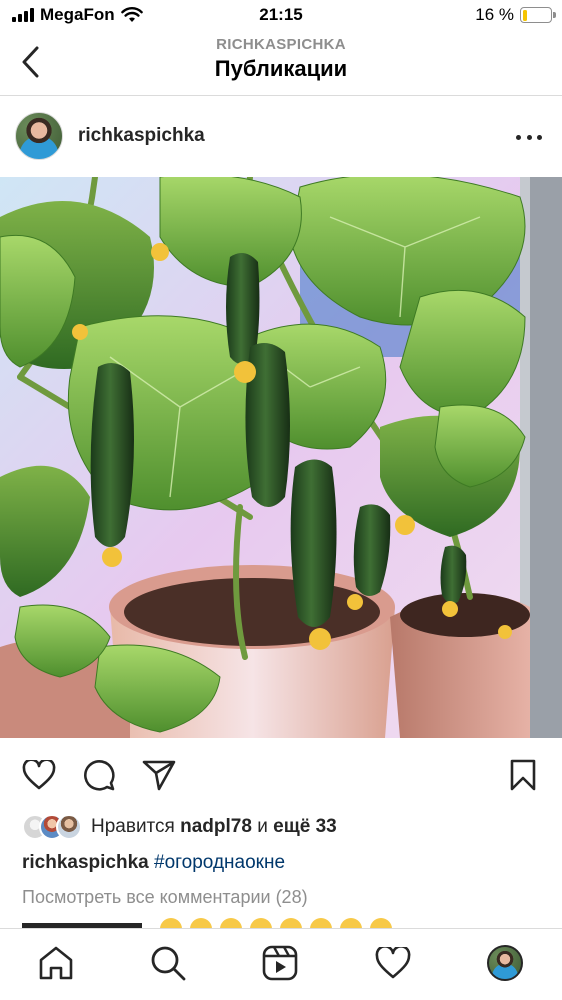 This screenshot has height=1000, width=562. I want to click on home-icon, so click(56, 963).